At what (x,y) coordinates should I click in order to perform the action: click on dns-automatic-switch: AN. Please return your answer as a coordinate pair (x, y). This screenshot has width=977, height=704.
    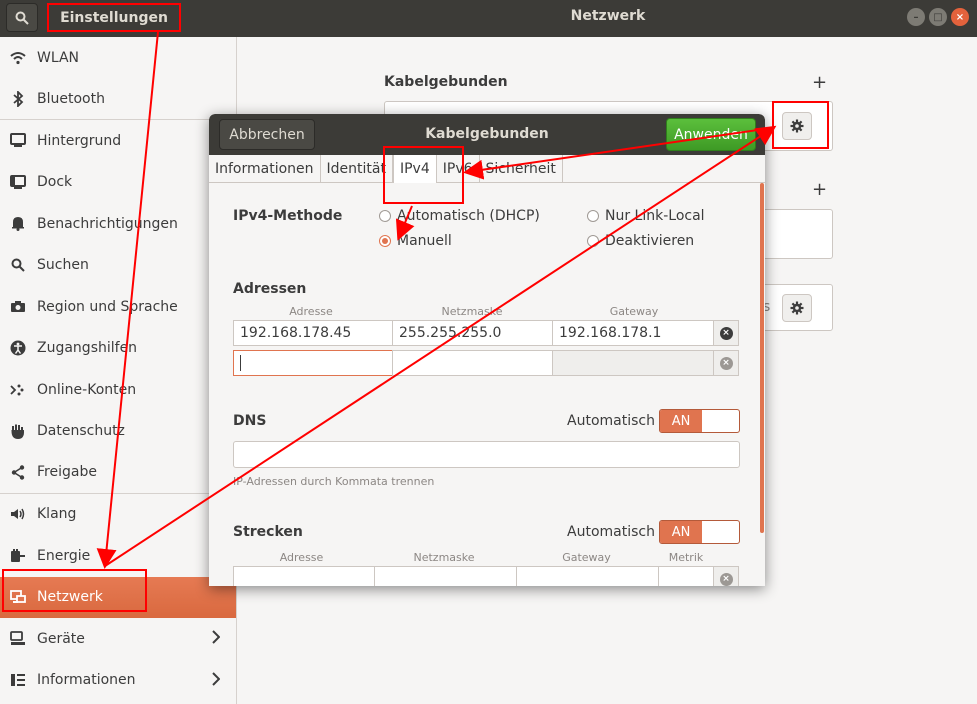
    Looking at the image, I should click on (699, 421).